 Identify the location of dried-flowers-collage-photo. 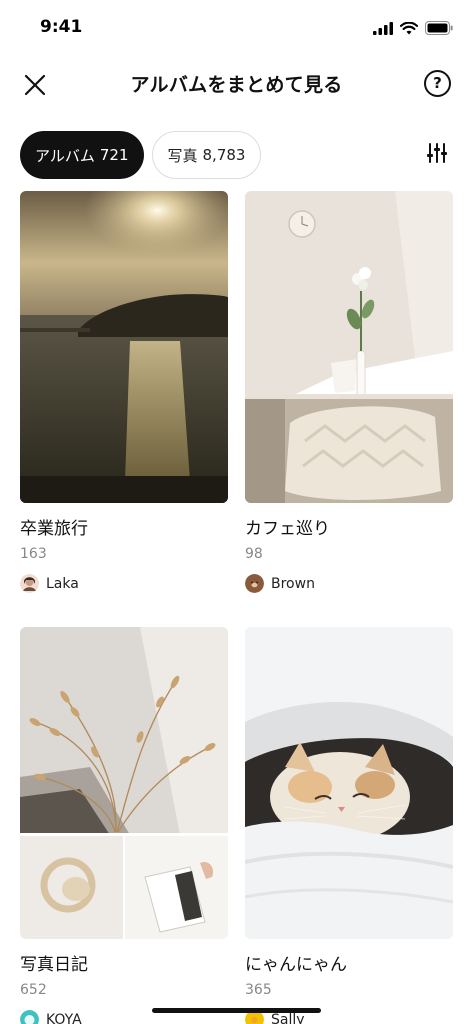
(124, 783).